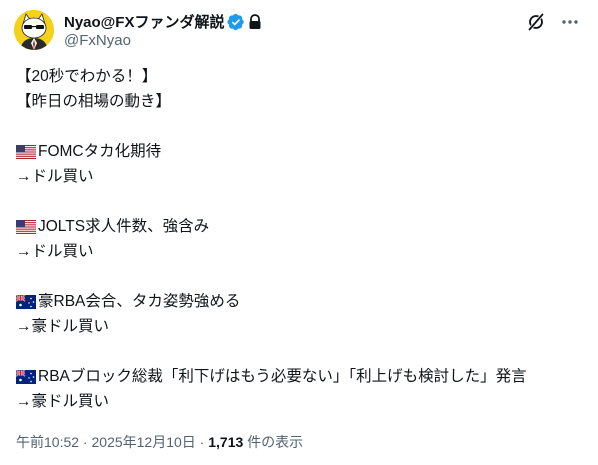 Image resolution: width=598 pixels, height=465 pixels. I want to click on lock-icon, so click(255, 21).